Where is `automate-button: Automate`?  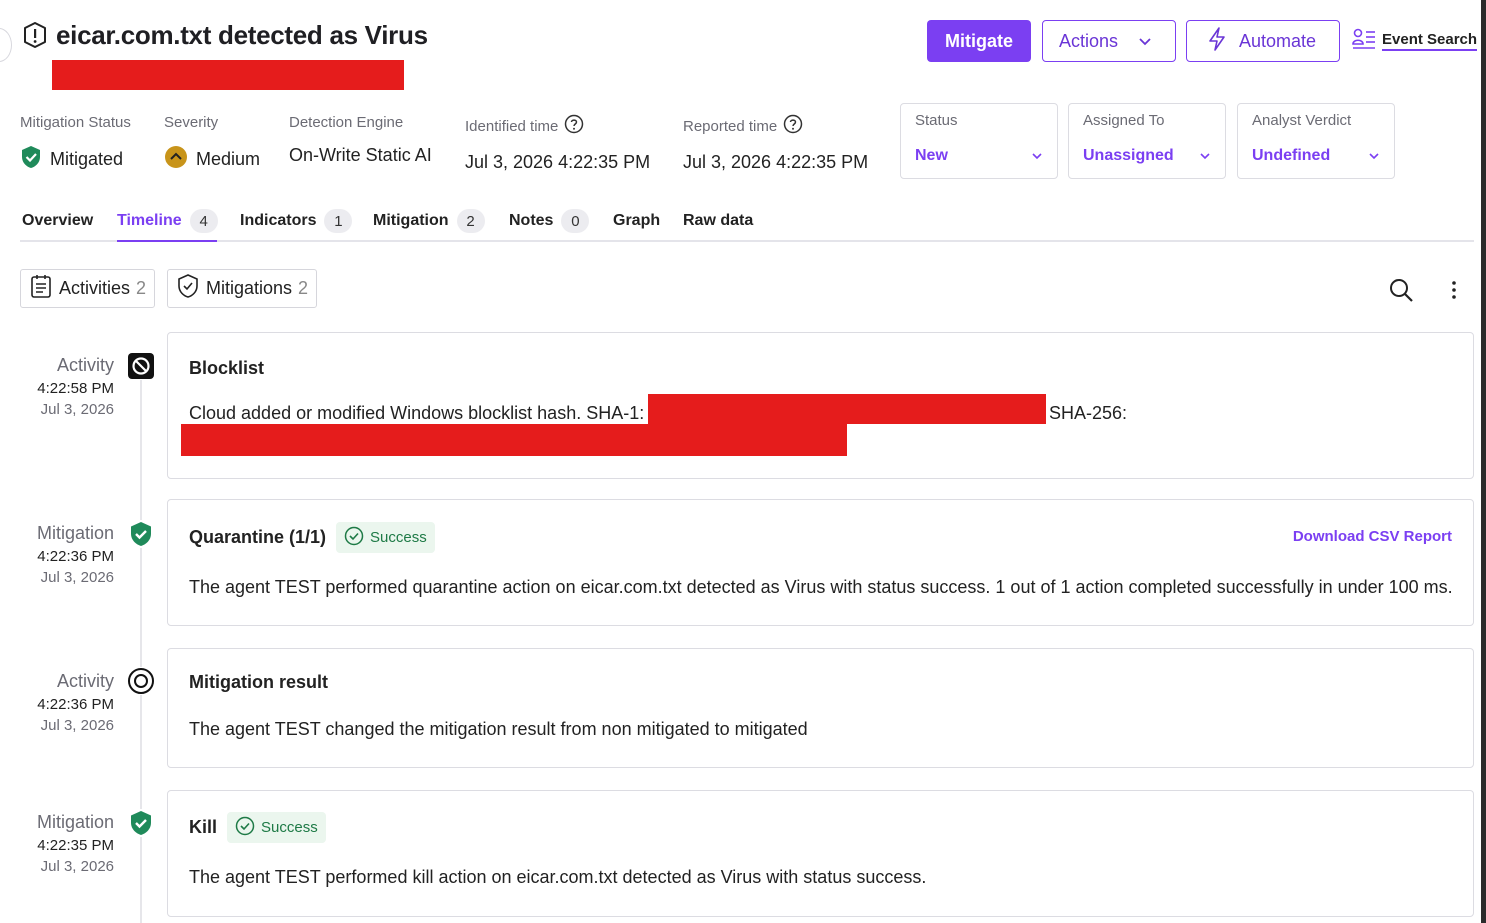 automate-button: Automate is located at coordinates (1263, 41).